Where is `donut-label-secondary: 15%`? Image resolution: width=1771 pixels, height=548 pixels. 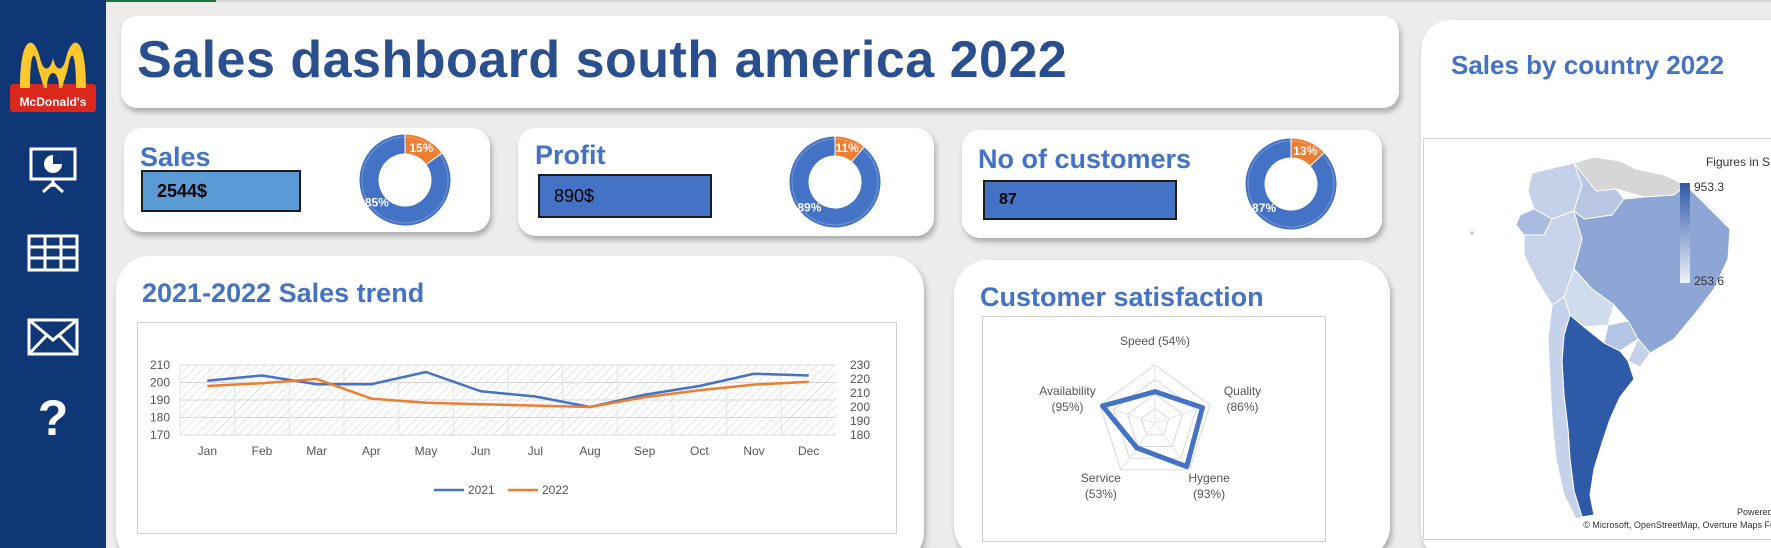
donut-label-secondary: 15% is located at coordinates (421, 148).